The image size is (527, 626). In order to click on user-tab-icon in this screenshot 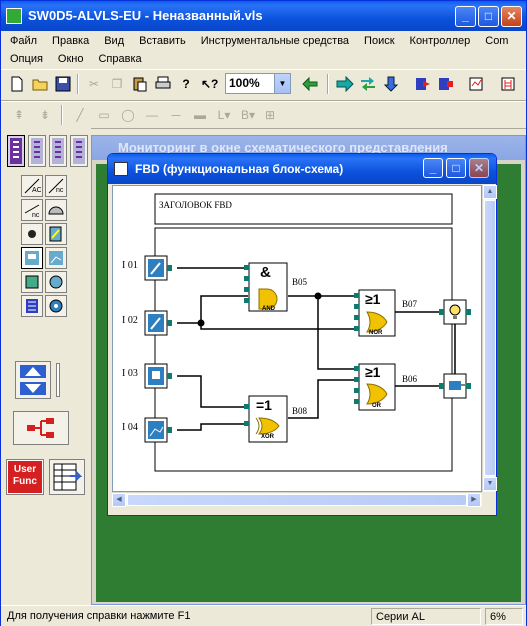, I will do `click(79, 151)`.